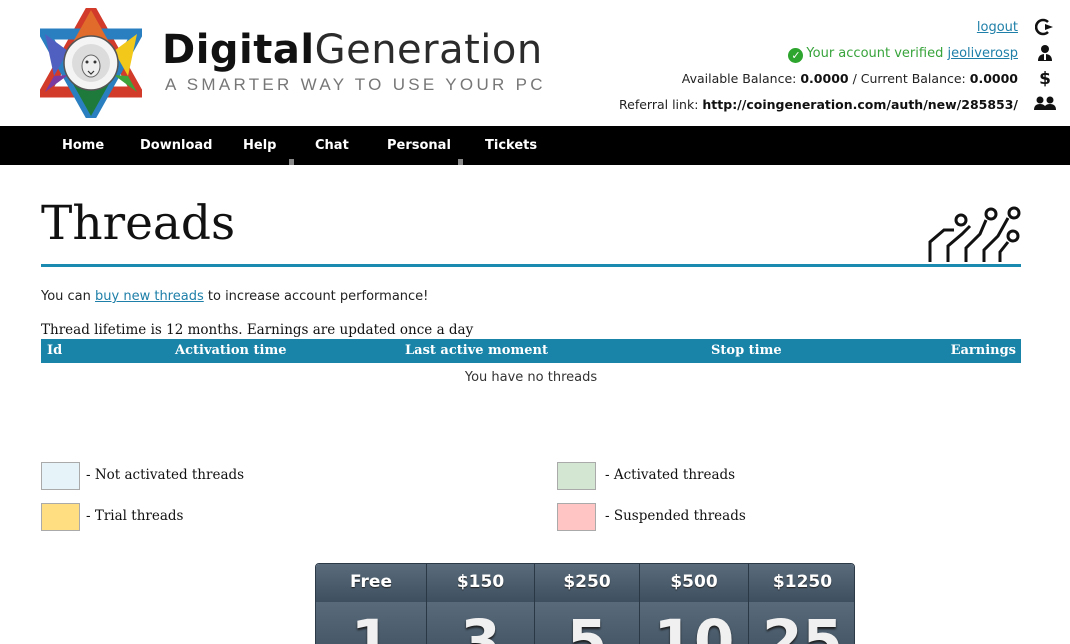 The height and width of the screenshot is (644, 1070). I want to click on pricing-plan-free: Free 1, so click(371, 604).